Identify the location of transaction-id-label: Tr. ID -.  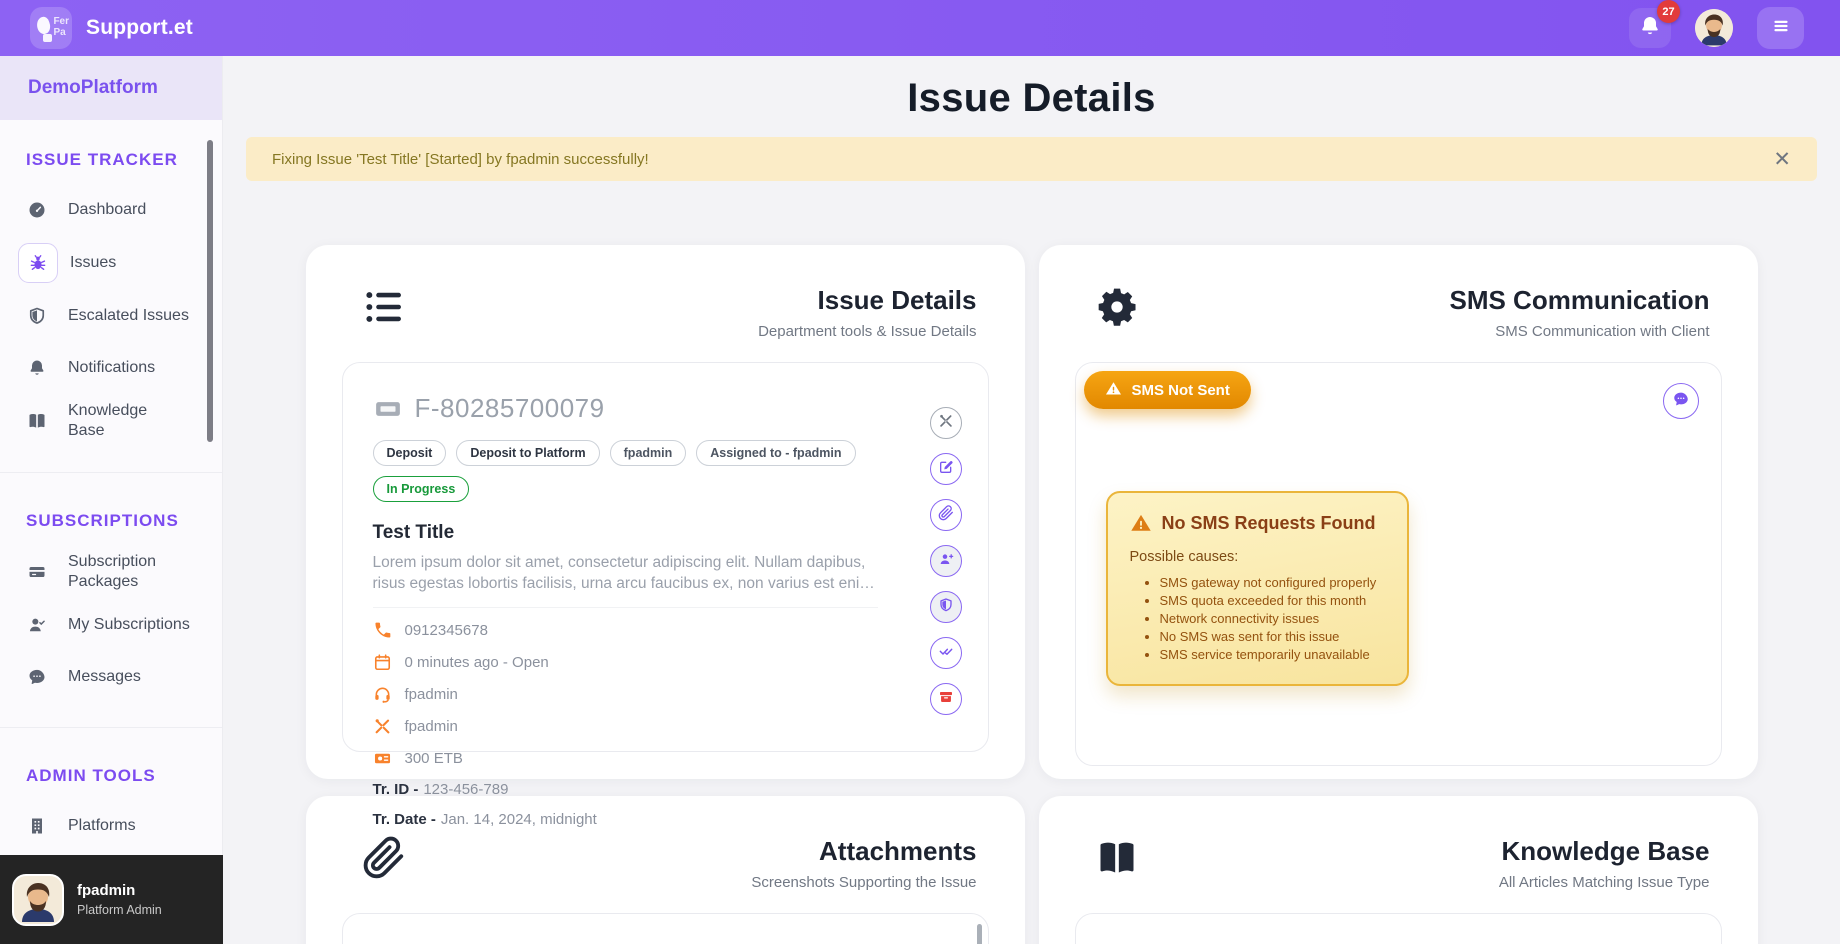
(395, 789).